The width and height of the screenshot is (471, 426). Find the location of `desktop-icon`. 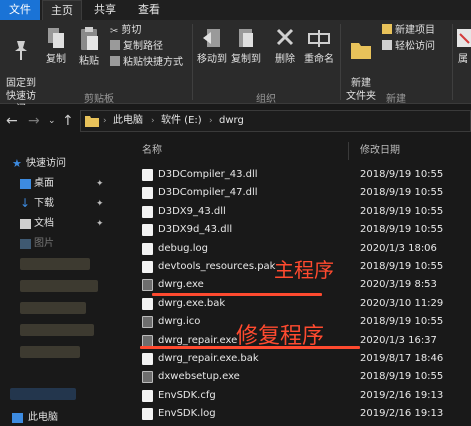

desktop-icon is located at coordinates (25, 184).